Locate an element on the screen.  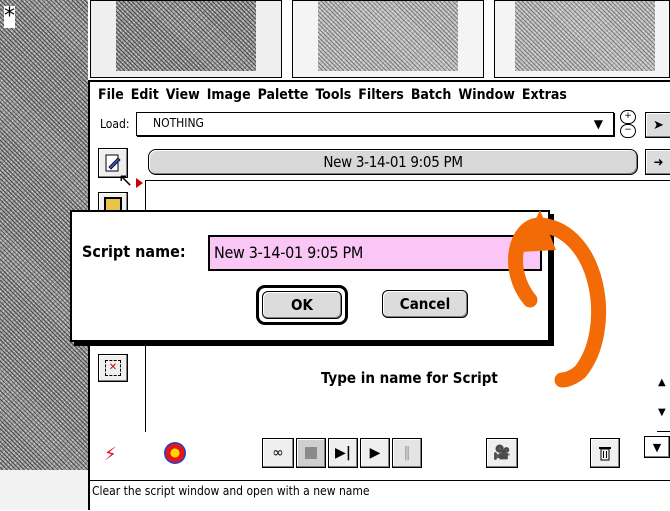
dotted-box-icon: ✕ is located at coordinates (113, 368).